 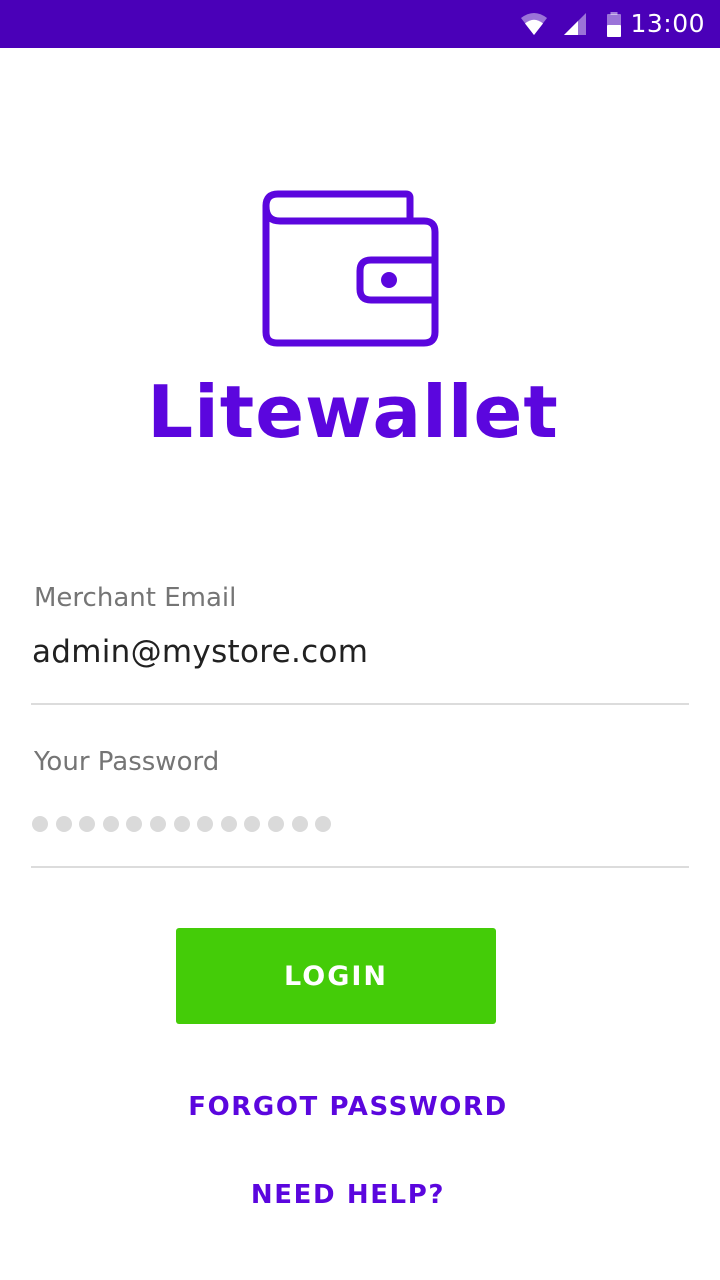 I want to click on wallet-icon, so click(x=350, y=268).